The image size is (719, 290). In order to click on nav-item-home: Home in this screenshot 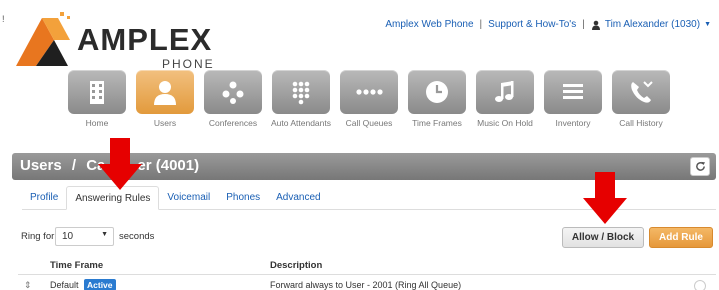, I will do `click(97, 99)`.